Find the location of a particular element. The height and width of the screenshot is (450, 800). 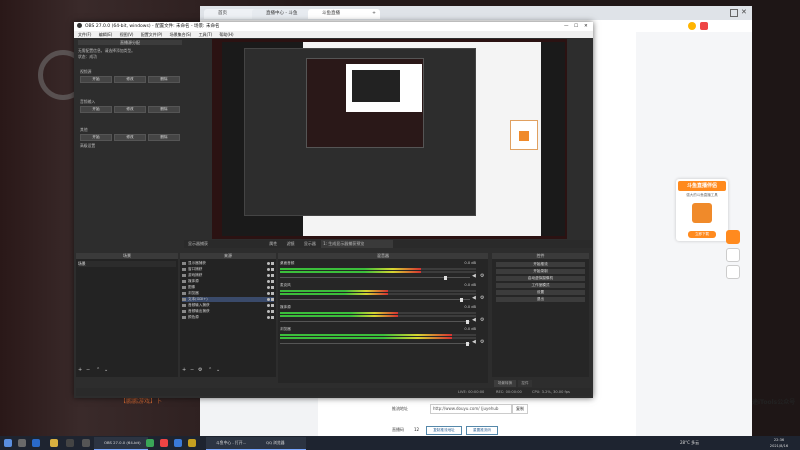

menu-profile: 配置文件(P) is located at coordinates (152, 34).